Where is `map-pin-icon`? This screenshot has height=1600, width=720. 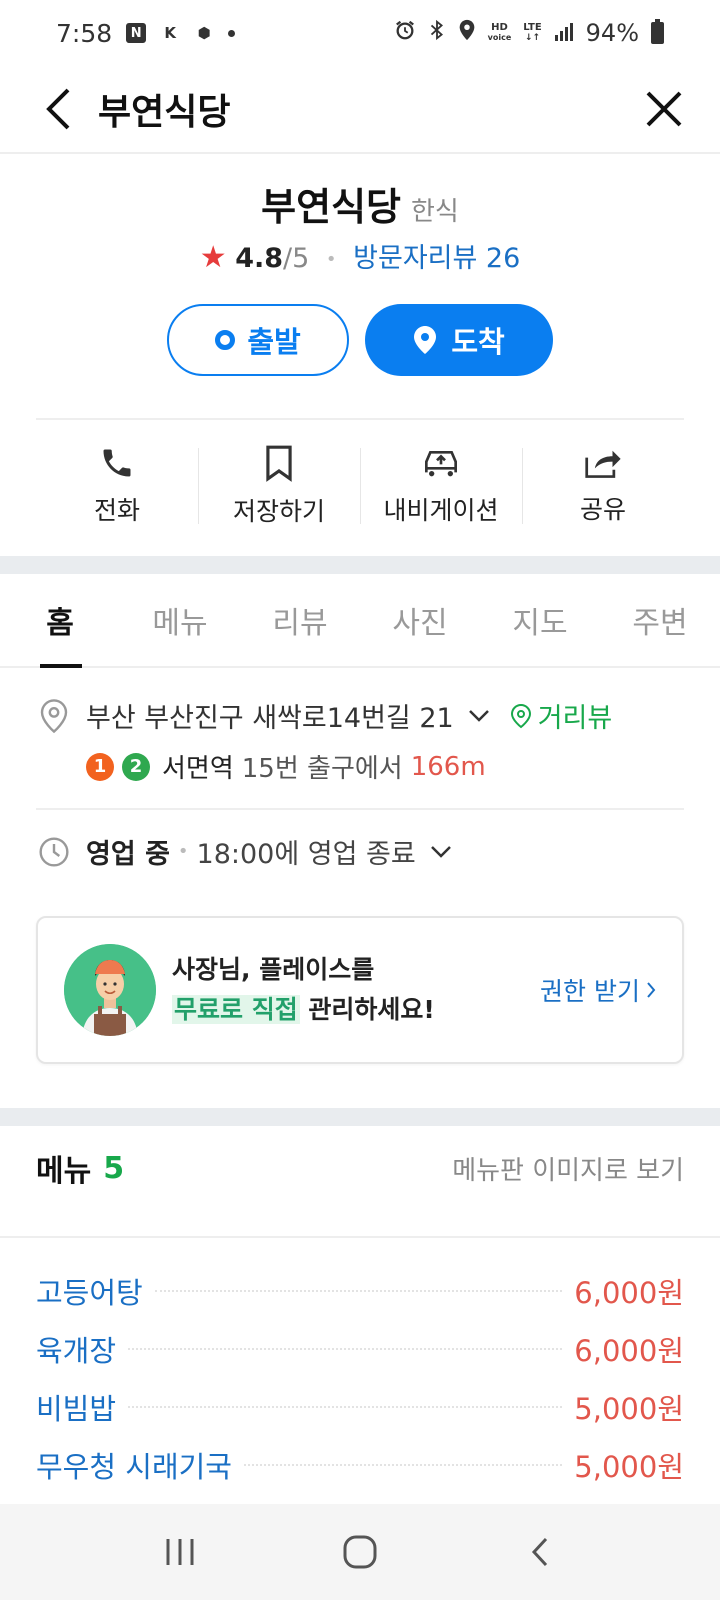
map-pin-icon is located at coordinates (54, 716).